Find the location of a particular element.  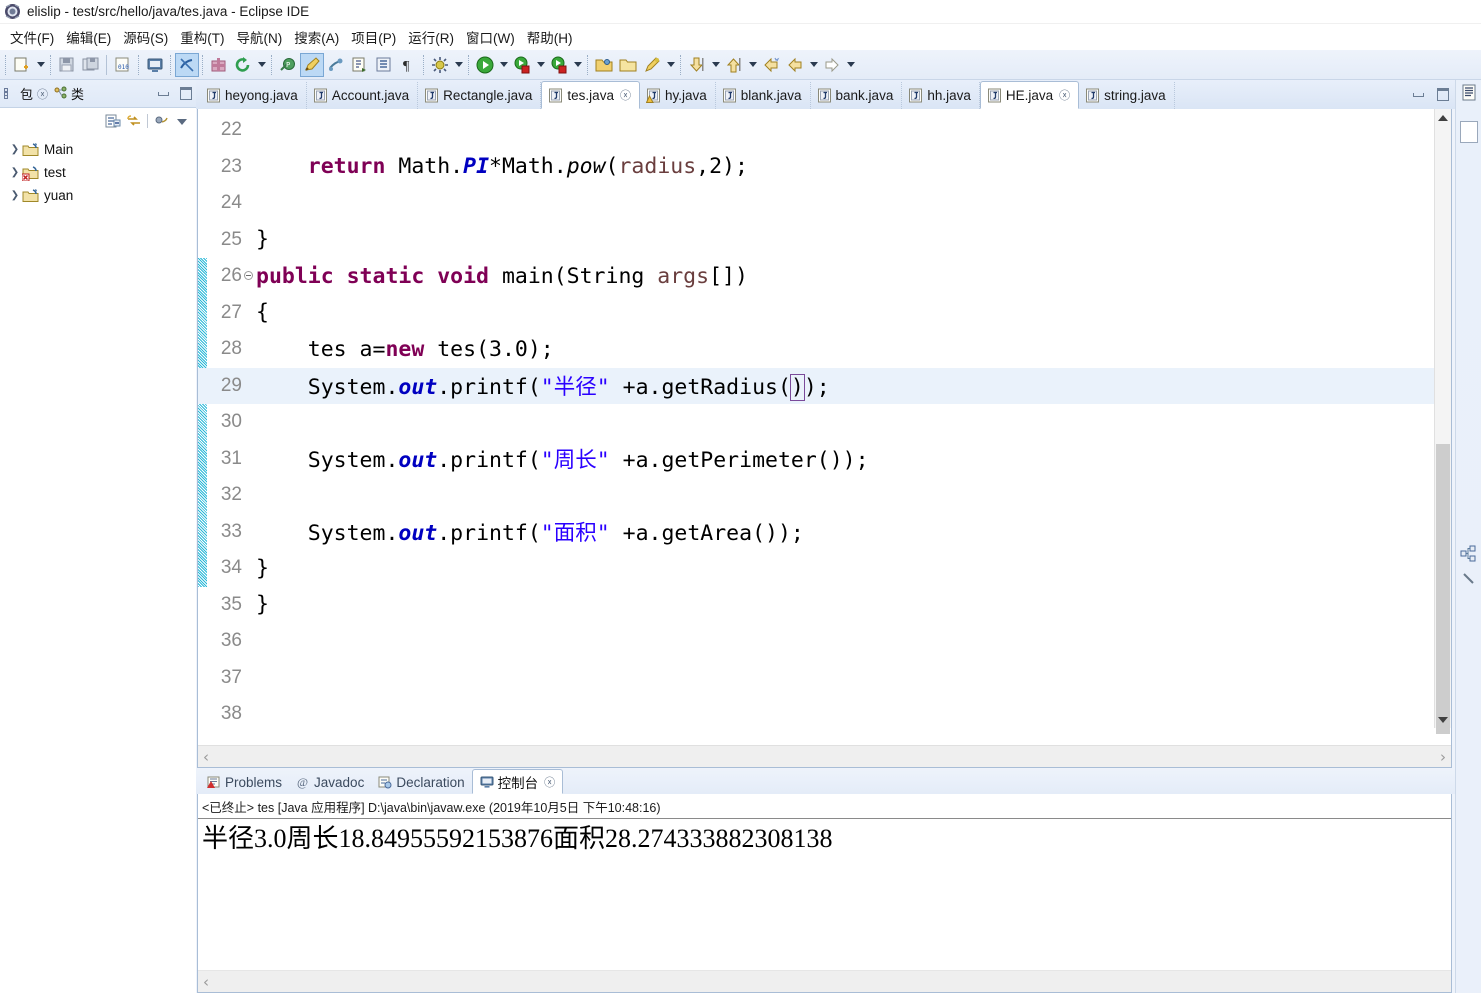

back-dropdown-icon is located at coordinates (813, 65).